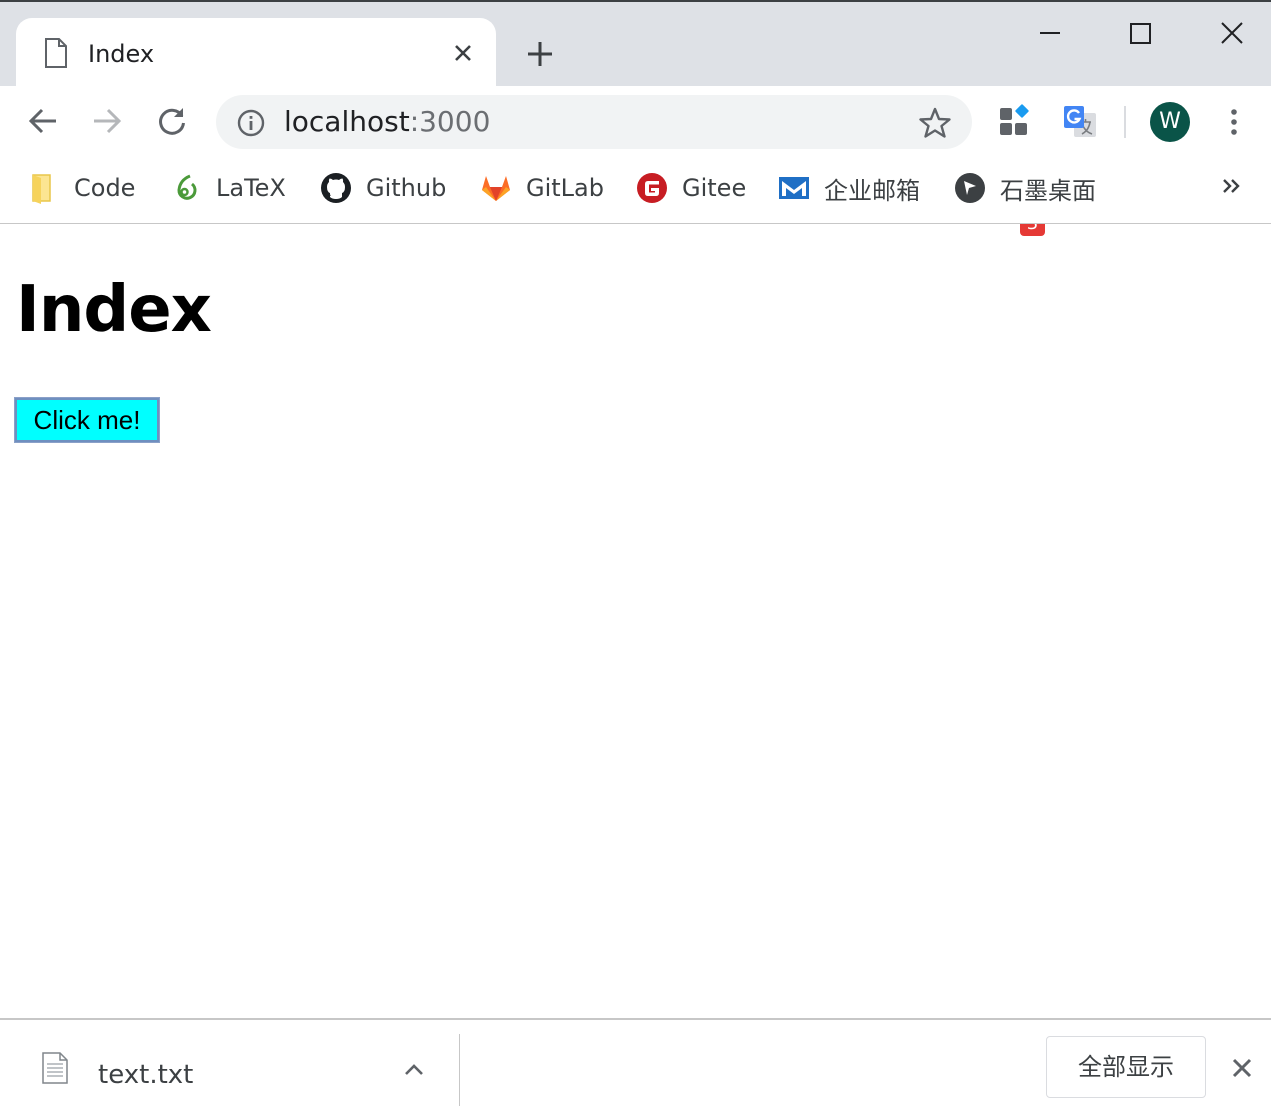  What do you see at coordinates (496, 188) in the screenshot?
I see `gitlab-icon` at bounding box center [496, 188].